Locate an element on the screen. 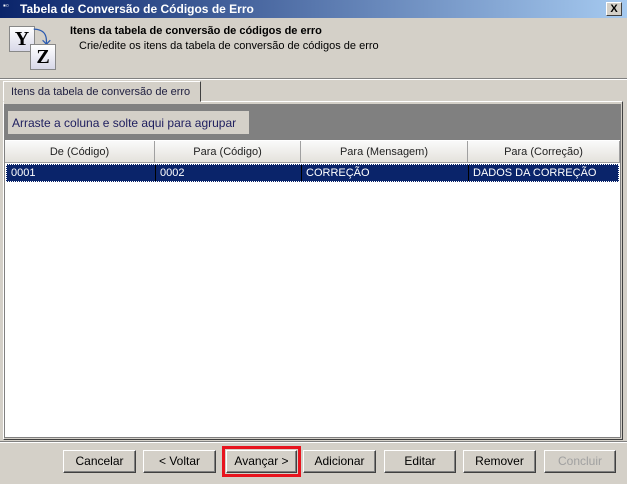 This screenshot has height=484, width=627. close-button: X is located at coordinates (614, 9).